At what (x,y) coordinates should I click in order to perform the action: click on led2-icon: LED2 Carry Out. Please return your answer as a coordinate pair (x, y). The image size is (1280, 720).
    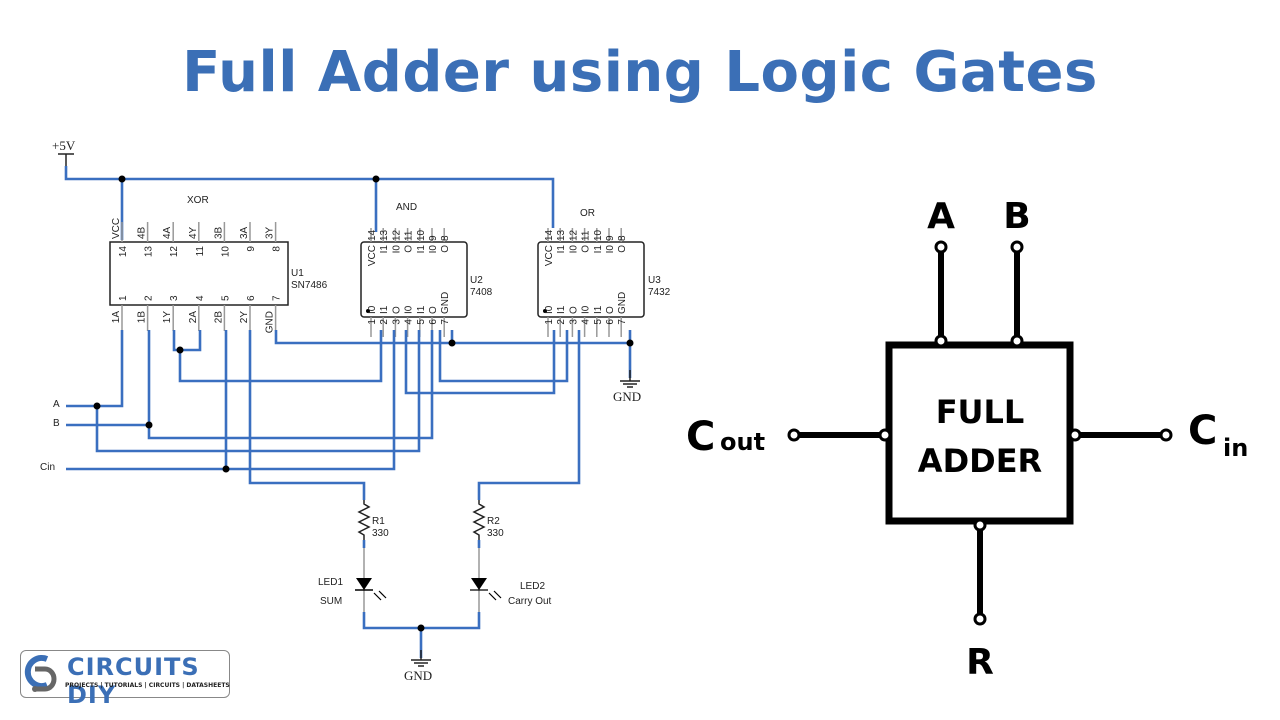
    Looking at the image, I should click on (511, 580).